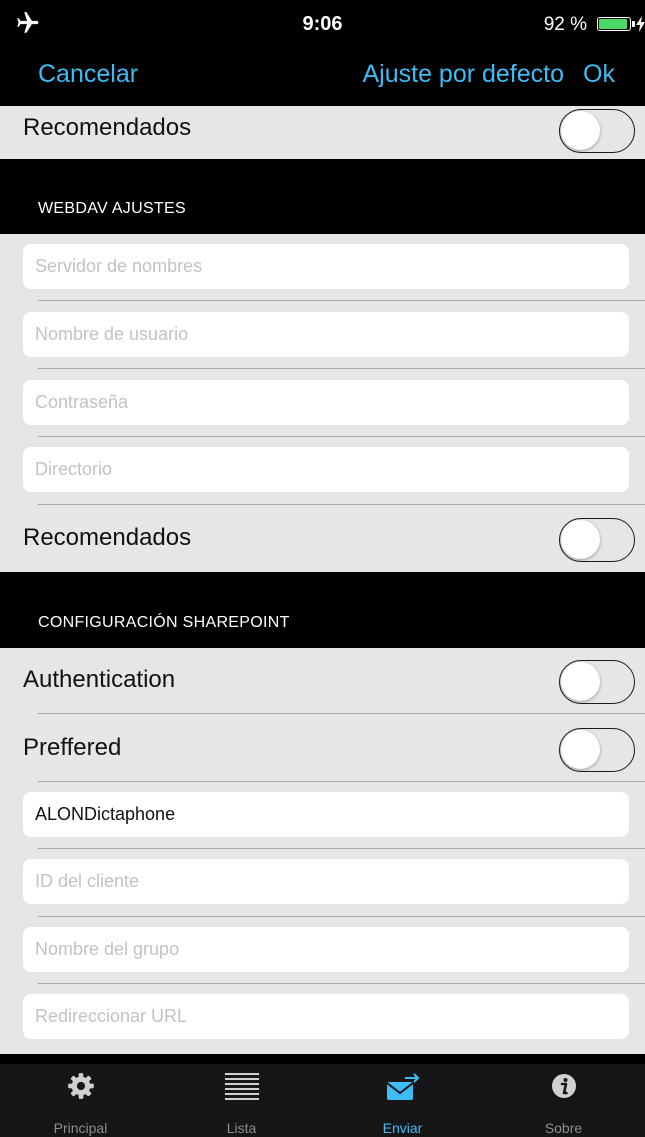  I want to click on sharepoint-section-header: CONFIGURACIÓN SHAREPOINT, so click(322, 610).